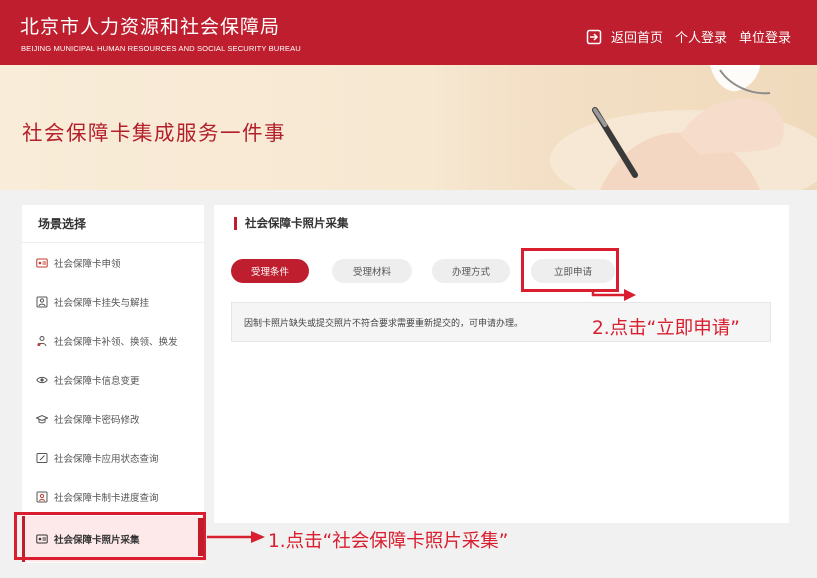 This screenshot has height=578, width=817. I want to click on panel-title: 社会保障卡照片采集, so click(291, 223).